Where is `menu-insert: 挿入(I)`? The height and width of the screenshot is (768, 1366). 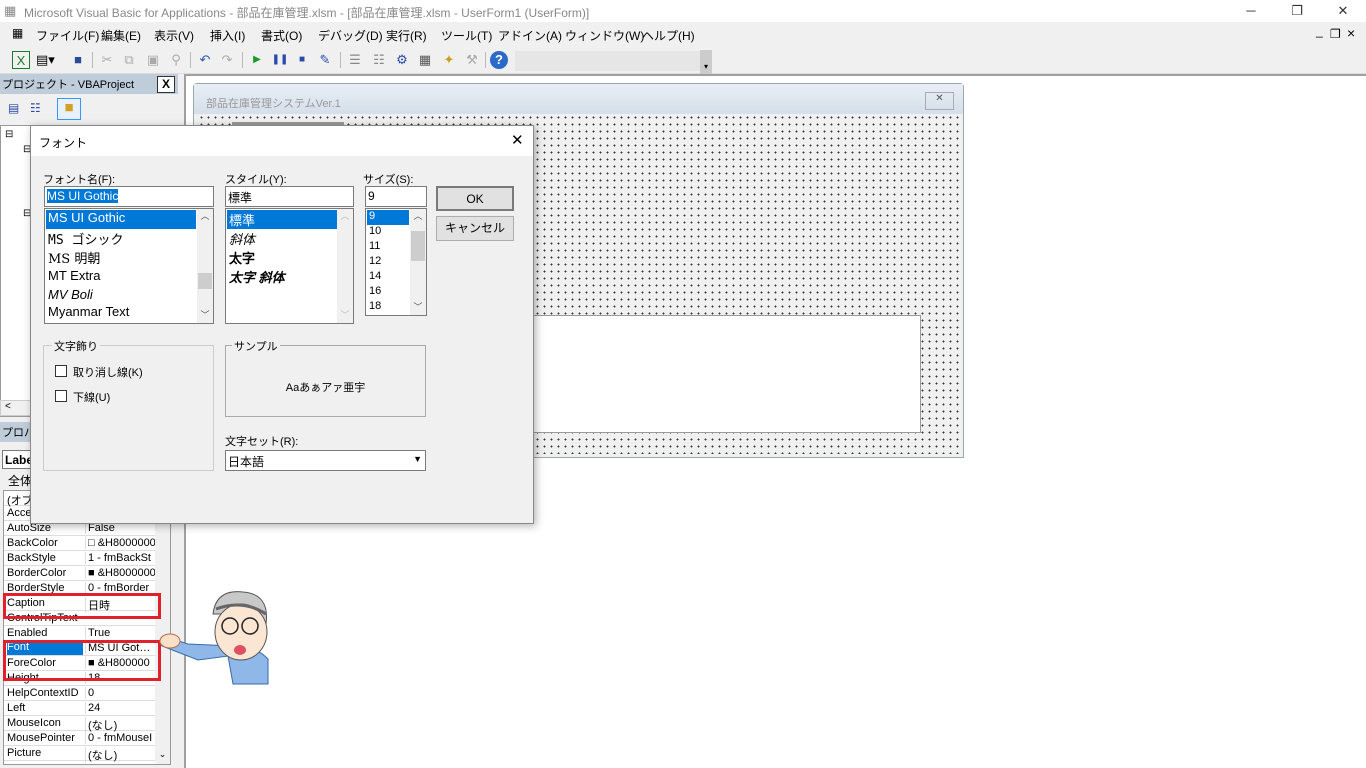 menu-insert: 挿入(I) is located at coordinates (227, 35).